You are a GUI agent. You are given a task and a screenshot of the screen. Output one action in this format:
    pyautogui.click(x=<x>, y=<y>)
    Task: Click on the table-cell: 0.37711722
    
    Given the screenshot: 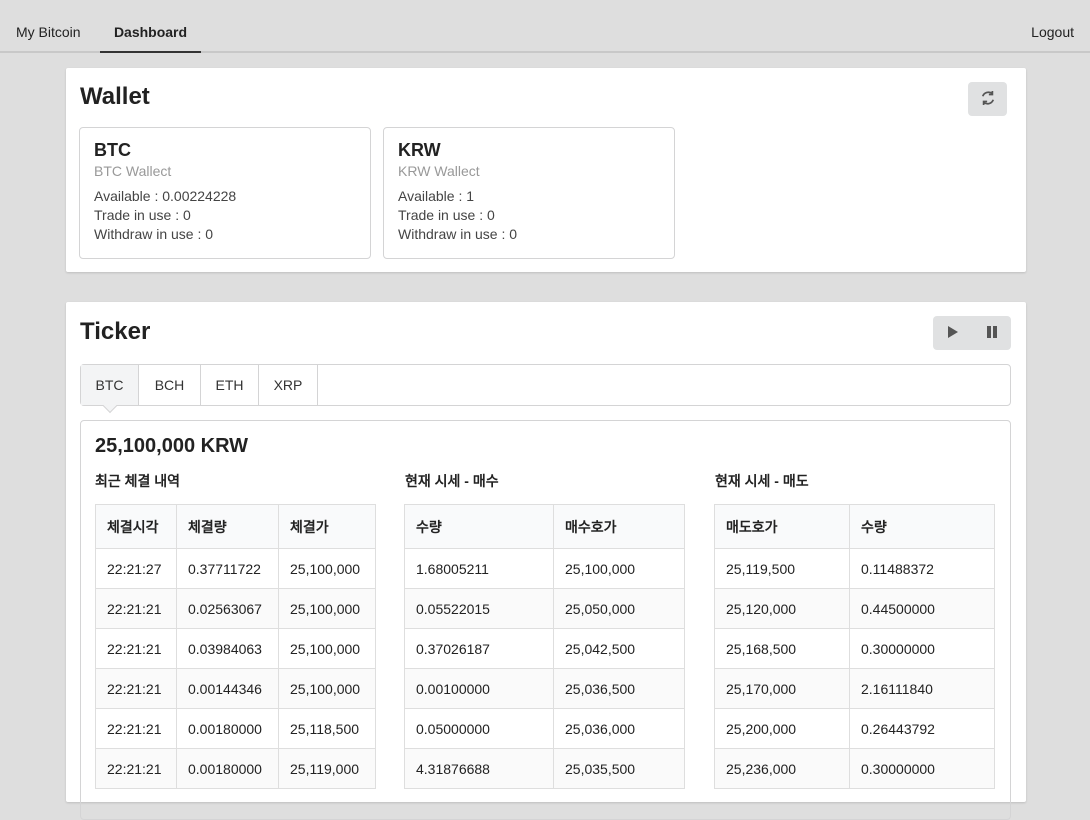 What is the action you would take?
    pyautogui.click(x=227, y=568)
    